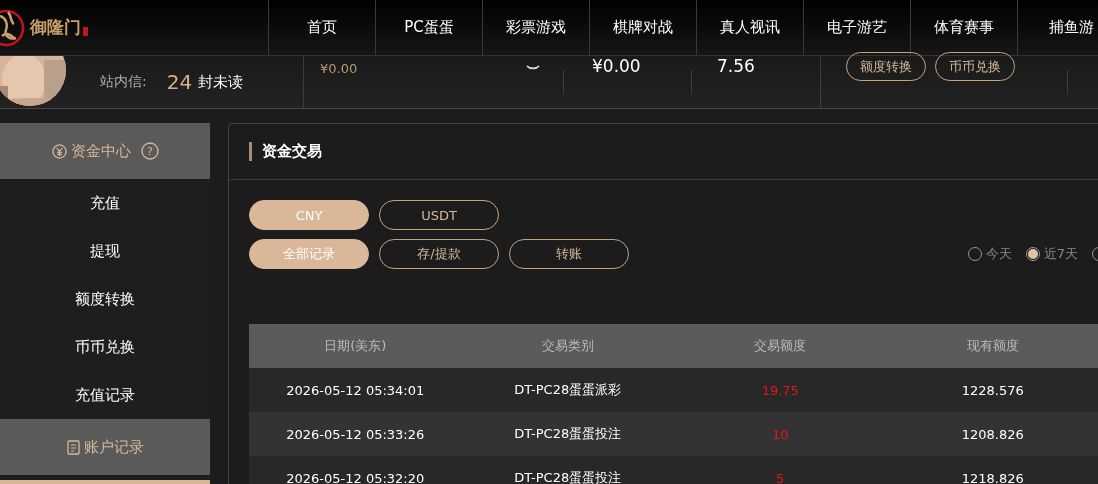  What do you see at coordinates (355, 470) in the screenshot?
I see `table-cell: 2026-05-12 05:32:20` at bounding box center [355, 470].